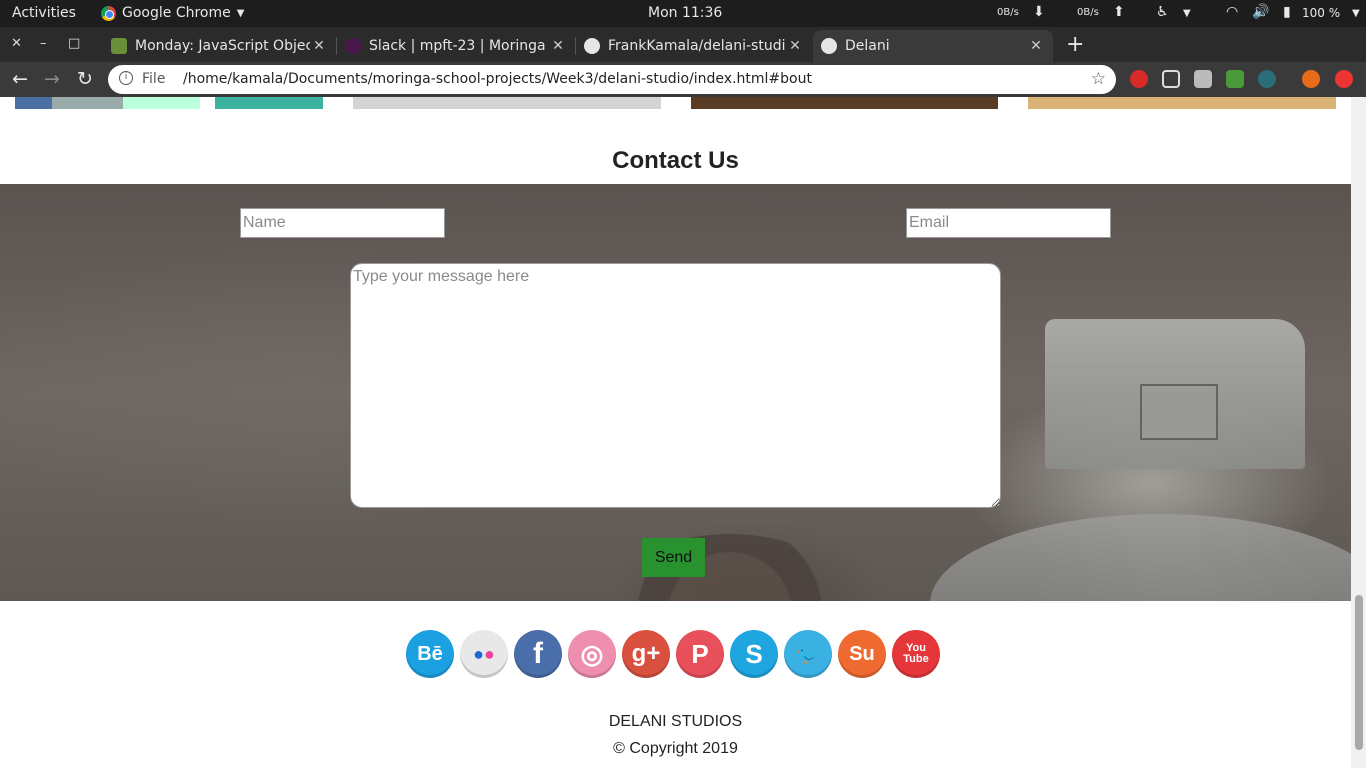 This screenshot has width=1366, height=768. What do you see at coordinates (176, 13) in the screenshot?
I see `app-name: Google Chrome` at bounding box center [176, 13].